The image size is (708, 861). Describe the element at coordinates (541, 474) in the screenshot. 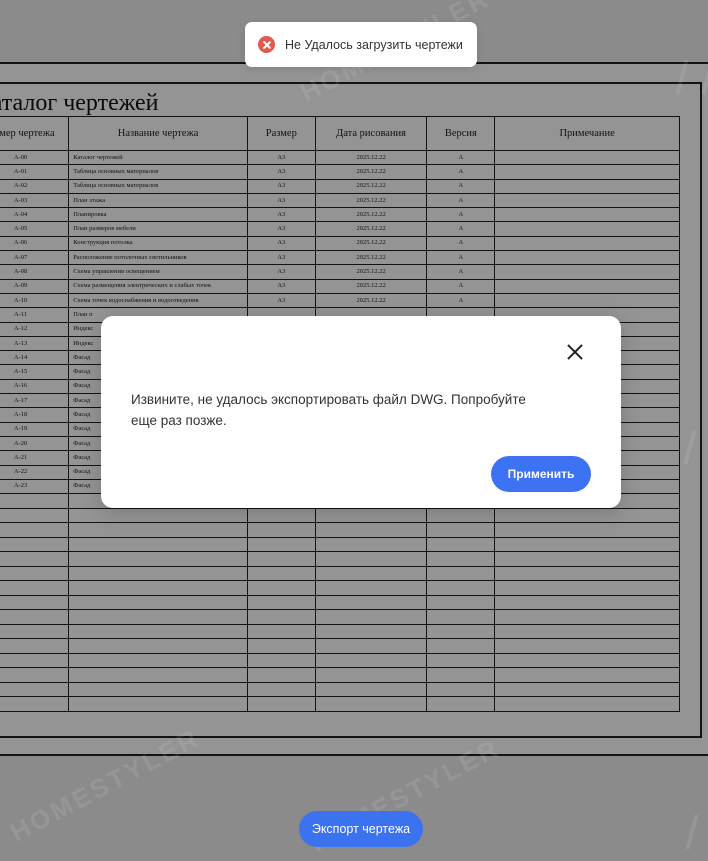

I see `apply-button: Применить` at that location.